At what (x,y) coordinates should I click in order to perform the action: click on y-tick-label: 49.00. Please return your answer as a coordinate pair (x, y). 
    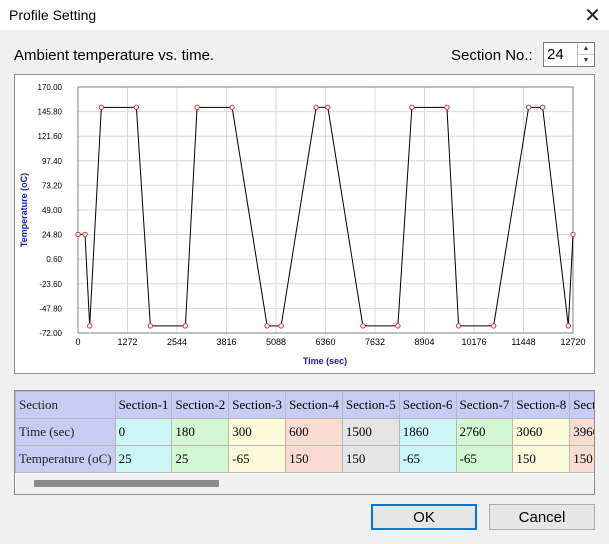
    Looking at the image, I should click on (52, 210).